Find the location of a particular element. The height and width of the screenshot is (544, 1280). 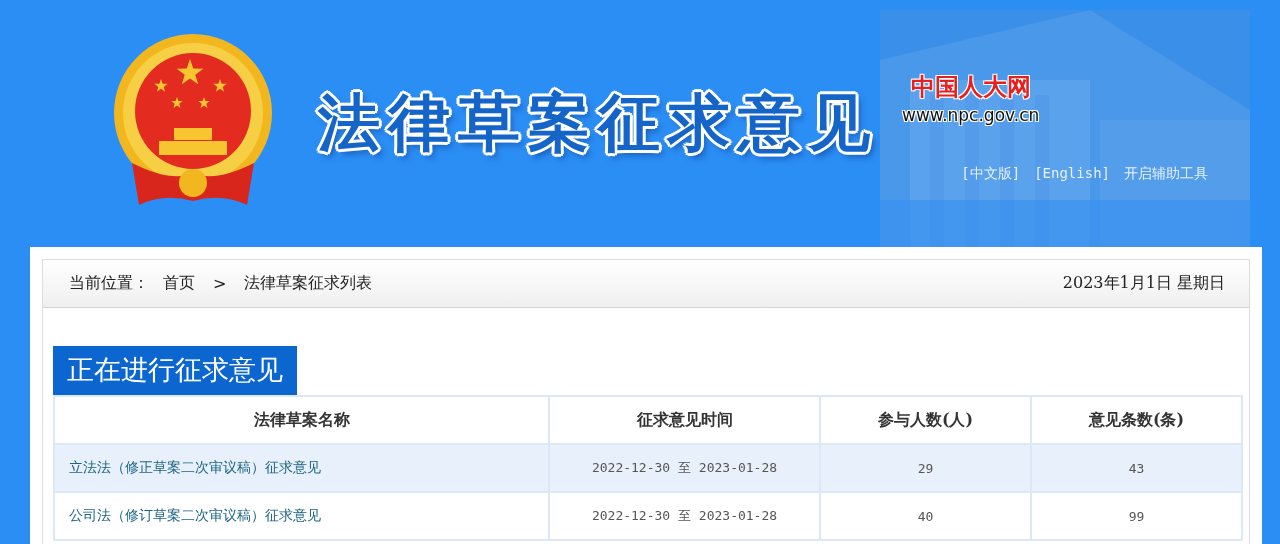

current-date: 2023年1月1日 星期日 is located at coordinates (1143, 283).